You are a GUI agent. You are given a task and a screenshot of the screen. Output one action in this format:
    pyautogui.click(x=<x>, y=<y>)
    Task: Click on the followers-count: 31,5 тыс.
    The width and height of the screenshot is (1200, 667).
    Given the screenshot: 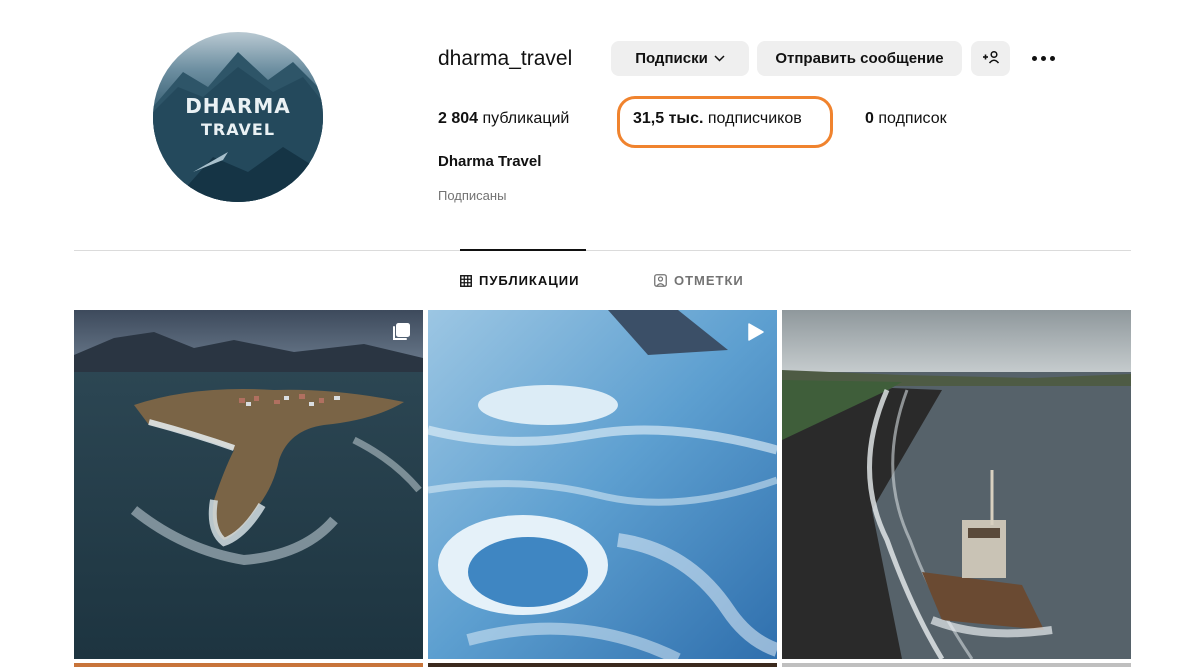 What is the action you would take?
    pyautogui.click(x=668, y=118)
    